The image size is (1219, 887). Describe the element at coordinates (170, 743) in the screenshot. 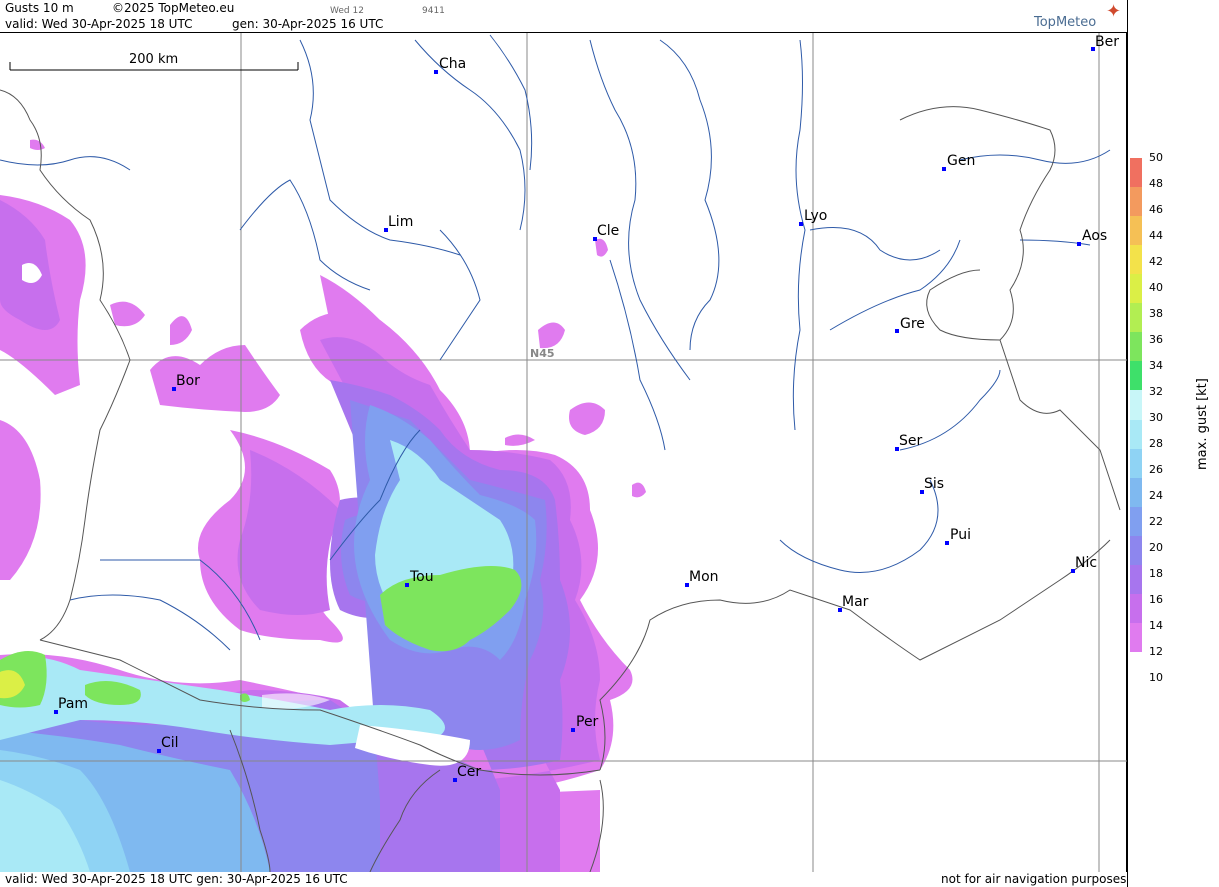

I see `city-label: Cil` at that location.